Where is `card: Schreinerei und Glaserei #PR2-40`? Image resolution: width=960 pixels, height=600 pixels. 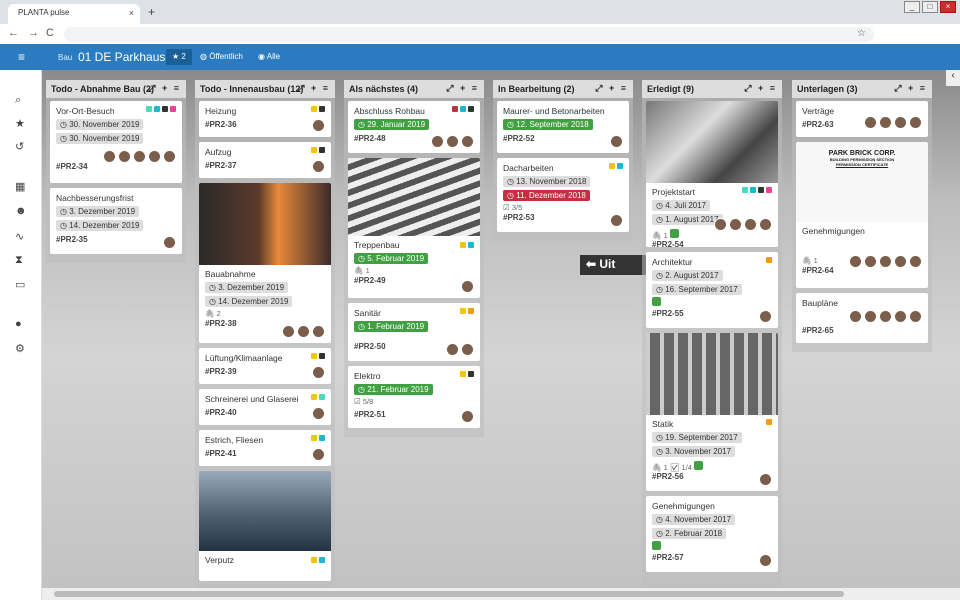
card: Schreinerei und Glaserei #PR2-40 is located at coordinates (265, 407).